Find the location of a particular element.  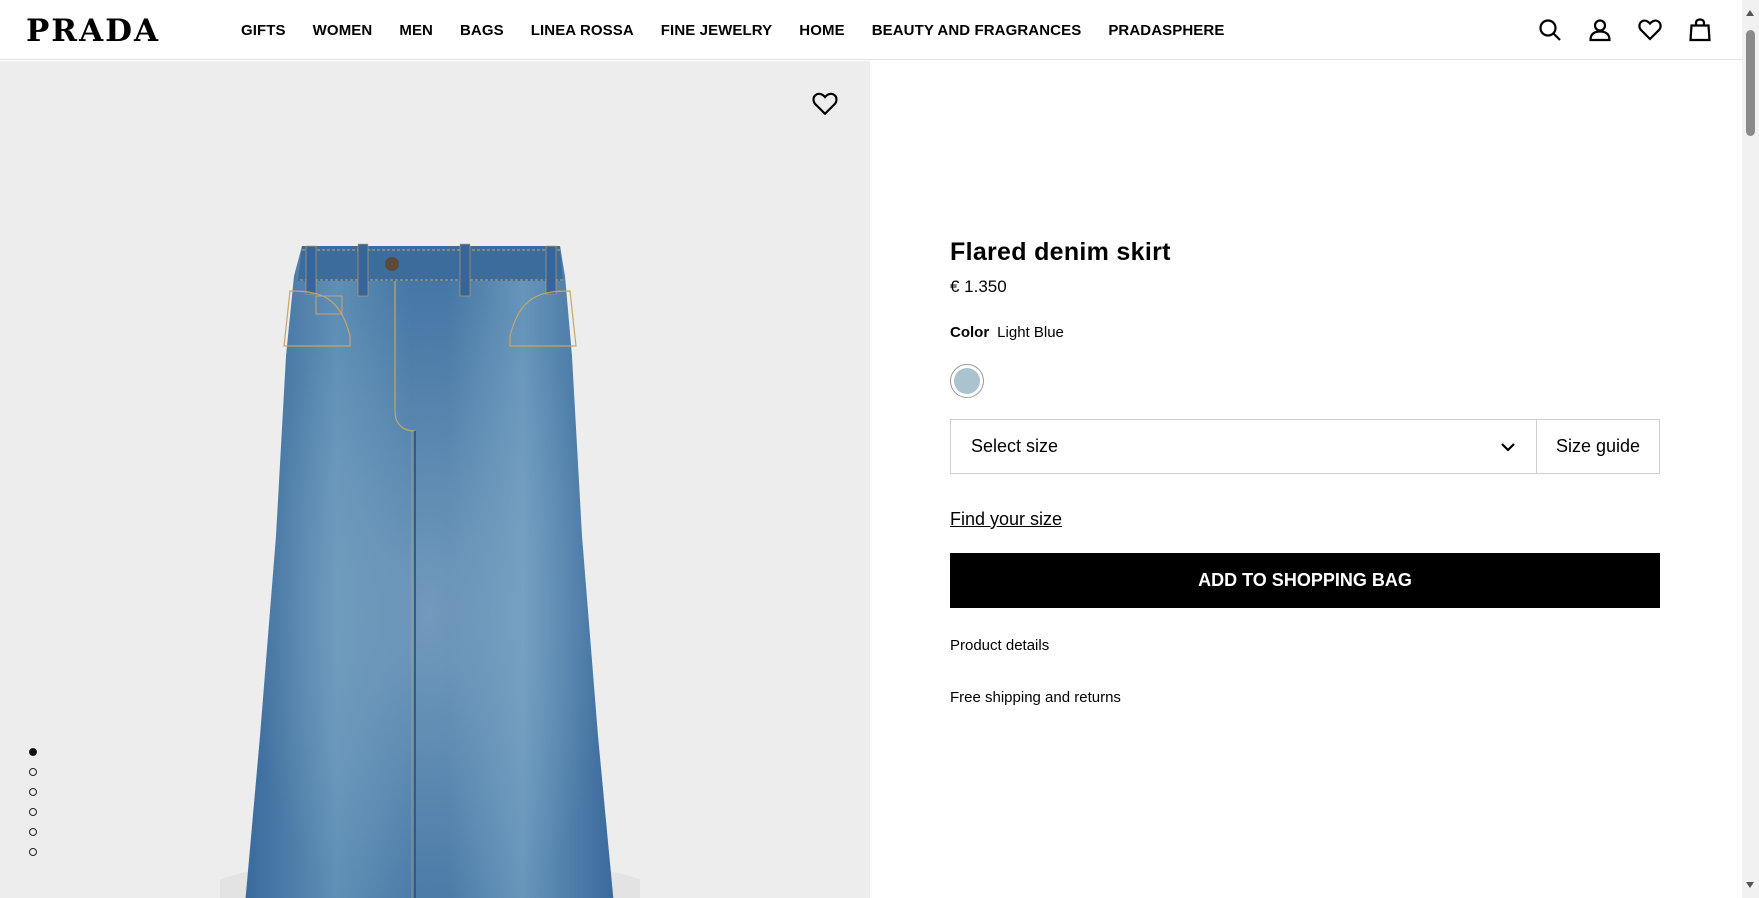

nav-item-gifts: GIFTS is located at coordinates (263, 30).